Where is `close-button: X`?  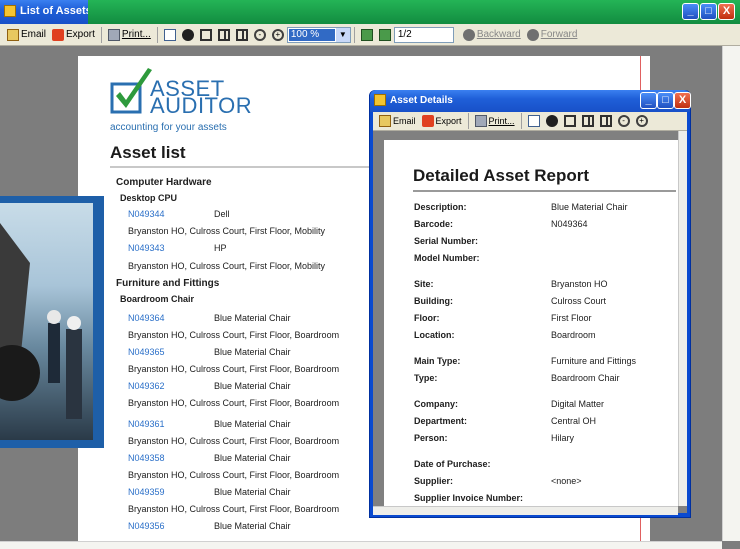 close-button: X is located at coordinates (726, 11).